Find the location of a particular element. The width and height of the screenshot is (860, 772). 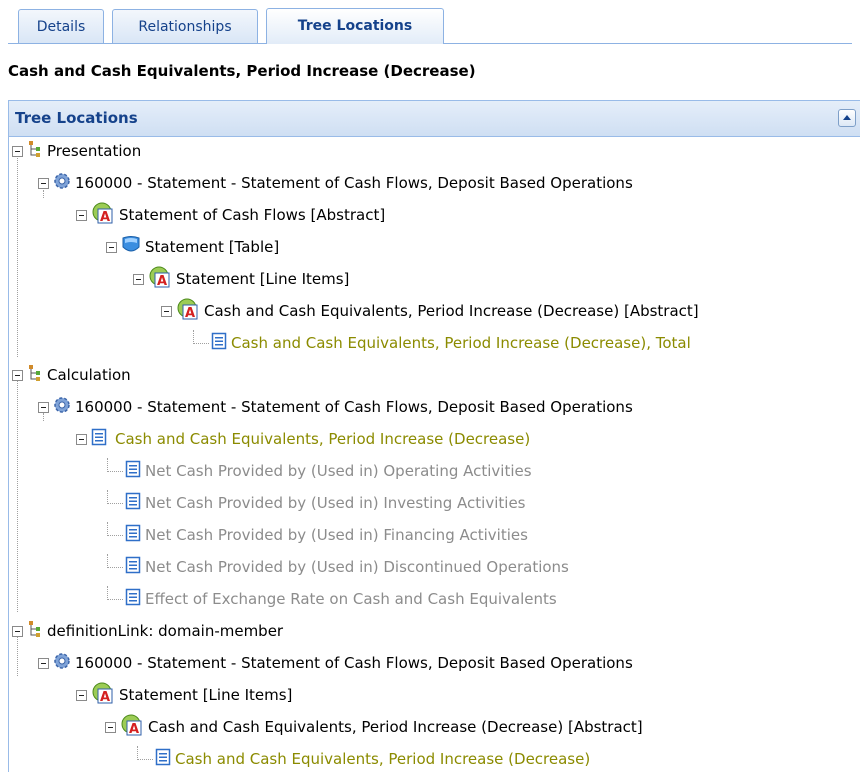

tab-bar: Details Relationships Tree Locations is located at coordinates (430, 22).